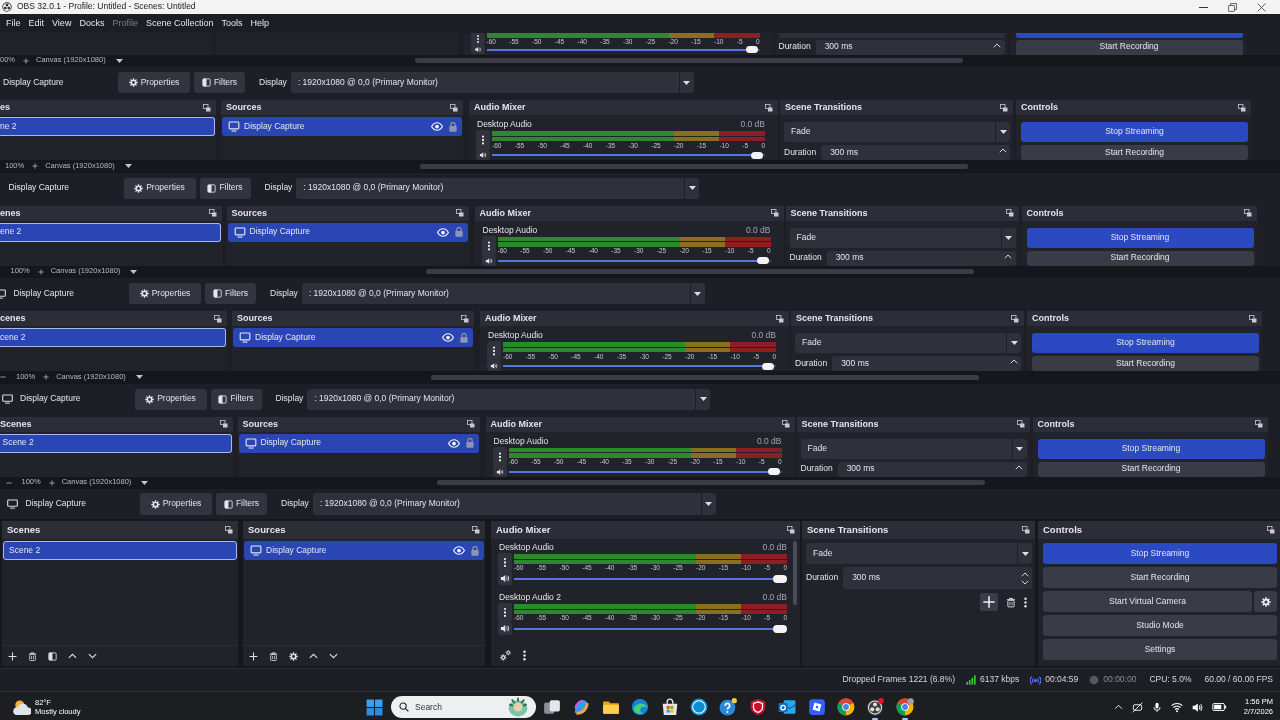 The image size is (1280, 720). Describe the element at coordinates (259, 23) in the screenshot. I see `menu-item: Help` at that location.